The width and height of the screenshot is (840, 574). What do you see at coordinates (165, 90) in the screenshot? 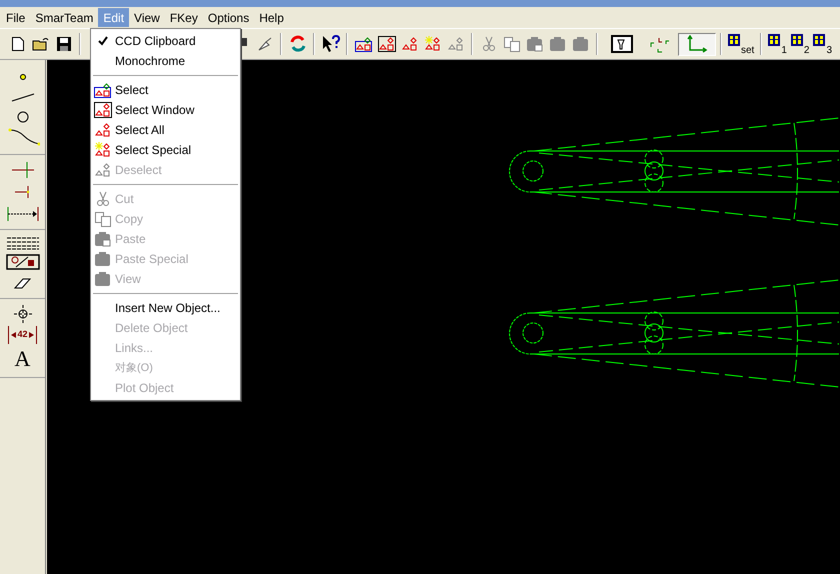
I see `menu-option: Select` at bounding box center [165, 90].